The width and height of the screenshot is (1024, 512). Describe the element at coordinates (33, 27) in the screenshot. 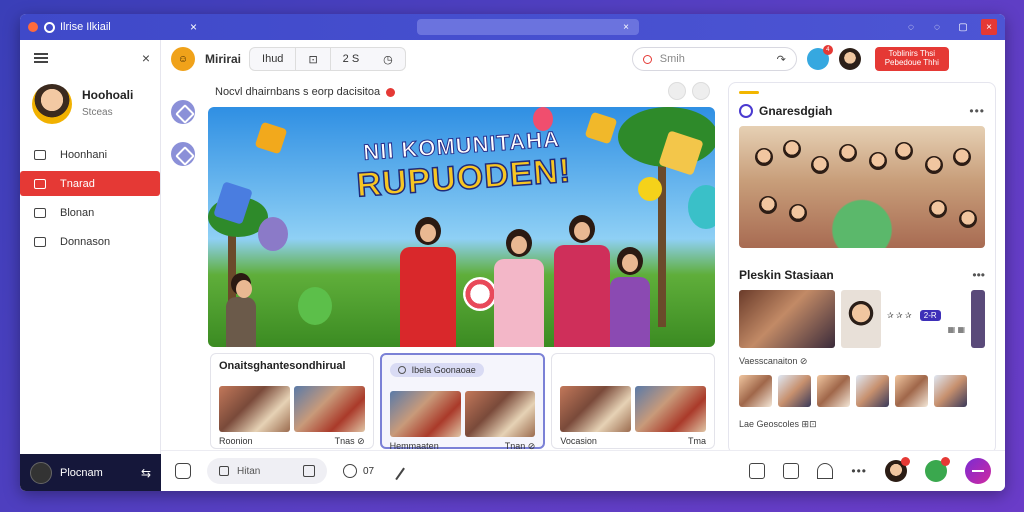

I see `record-dot-icon` at that location.